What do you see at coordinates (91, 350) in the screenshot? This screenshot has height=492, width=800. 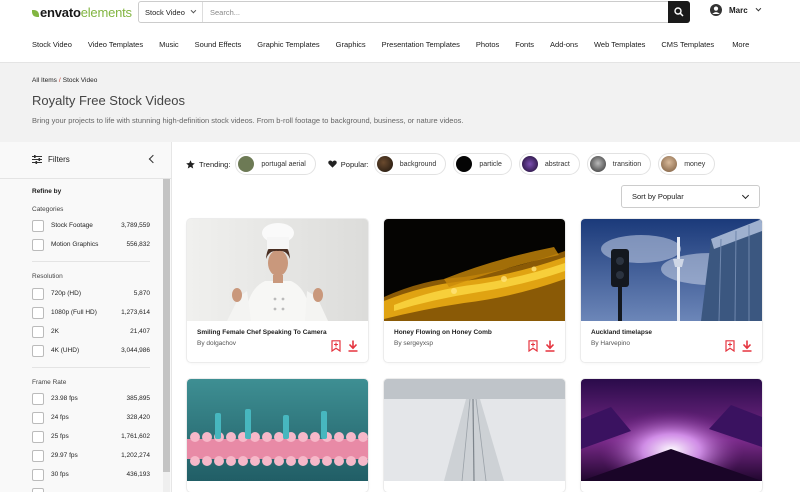 I see `filter-option: 4K (UHD) 3,044,986` at bounding box center [91, 350].